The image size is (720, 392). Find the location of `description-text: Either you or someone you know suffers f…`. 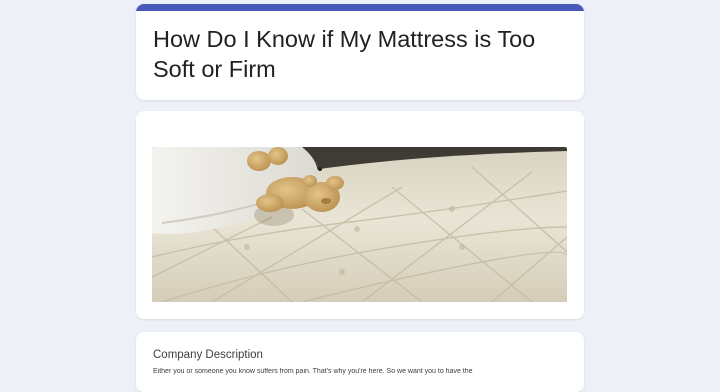

description-text: Either you or someone you know suffers f… is located at coordinates (313, 371).